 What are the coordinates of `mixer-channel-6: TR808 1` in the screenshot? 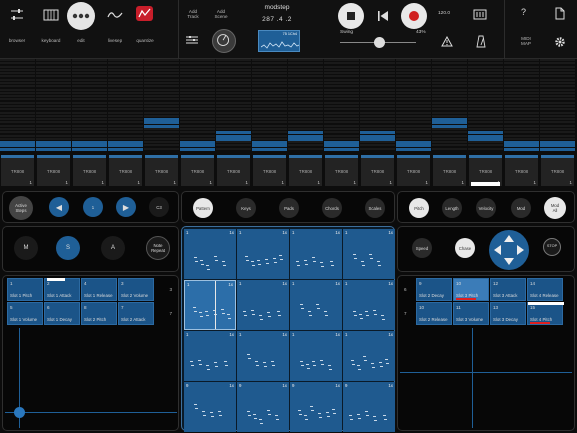 It's located at (197, 124).